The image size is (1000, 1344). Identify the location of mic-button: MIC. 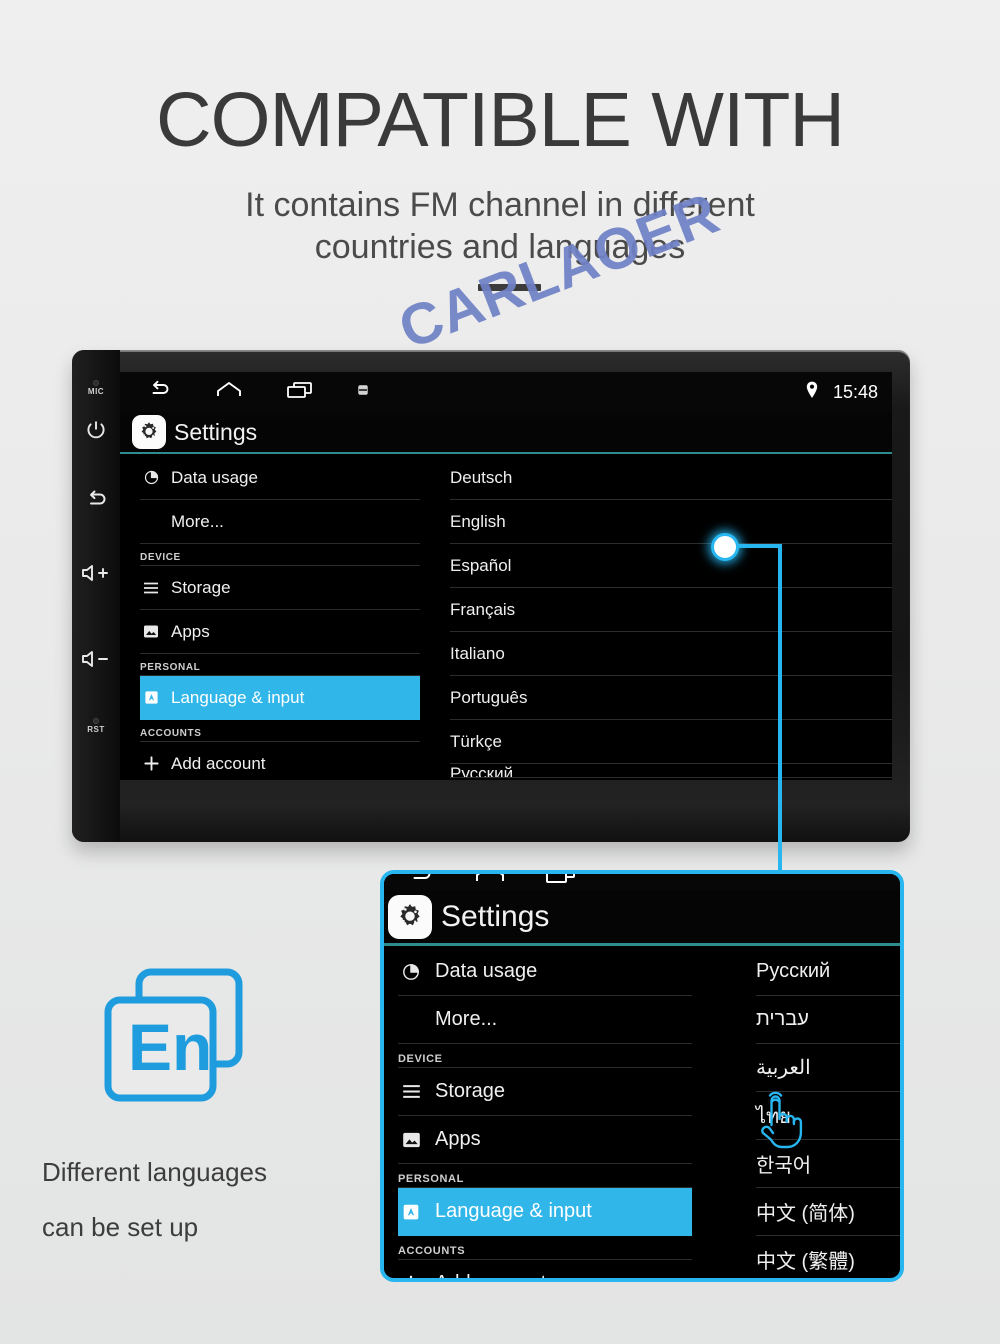
(96, 388).